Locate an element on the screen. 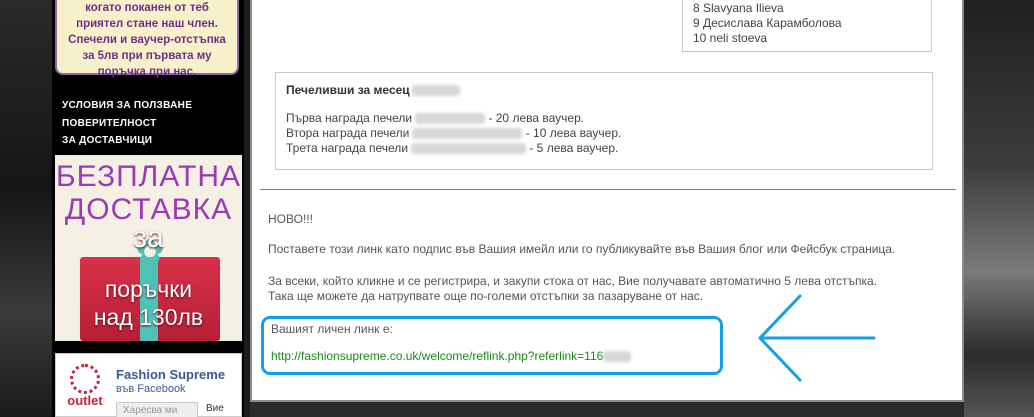 Image resolution: width=1034 pixels, height=417 pixels. banner-line-1: БЕЗПЛАТНА is located at coordinates (148, 176).